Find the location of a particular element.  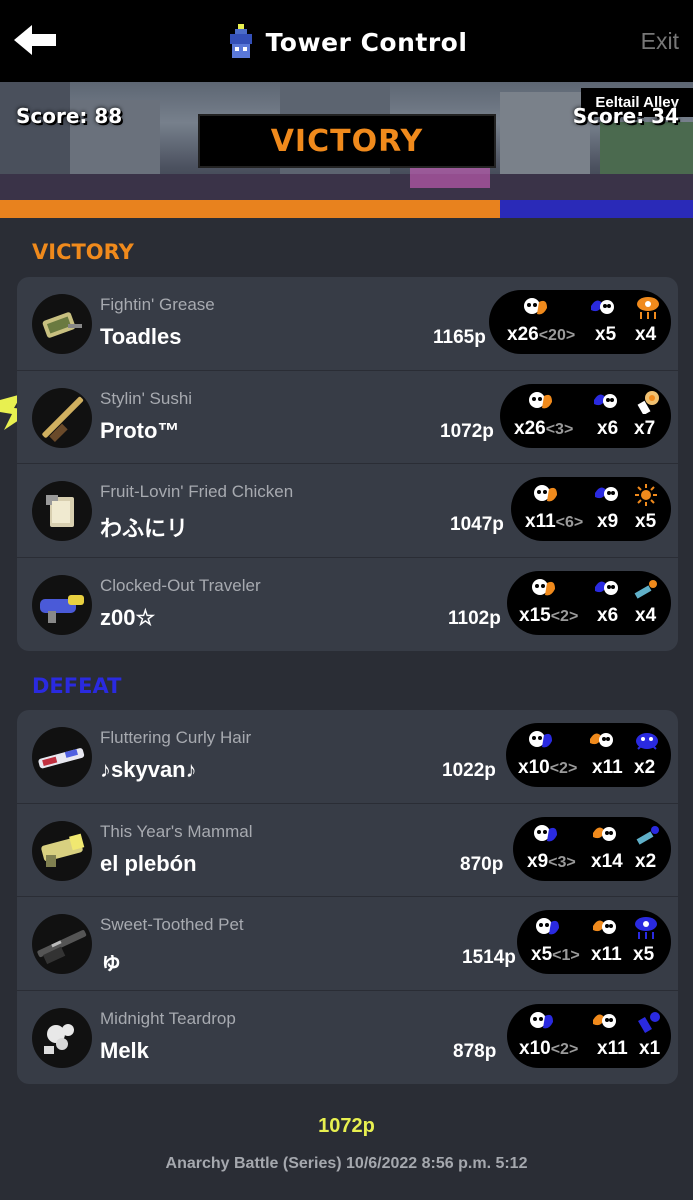

player-byname: Fluttering Curly Hair is located at coordinates (176, 737).